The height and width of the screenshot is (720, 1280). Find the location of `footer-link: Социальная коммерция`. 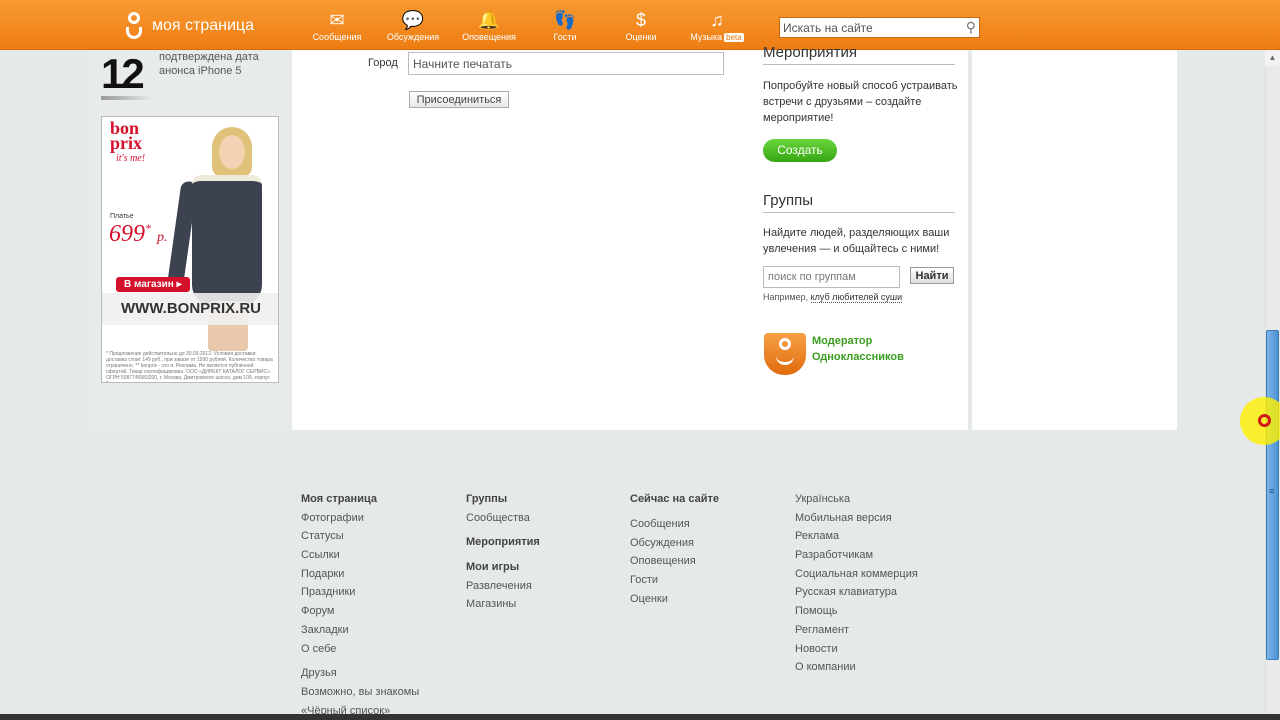

footer-link: Социальная коммерция is located at coordinates (856, 576).